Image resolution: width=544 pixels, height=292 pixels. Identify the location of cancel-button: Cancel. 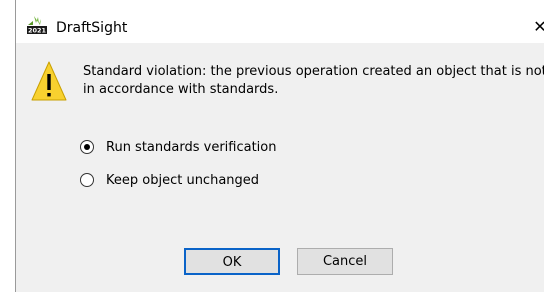
(345, 261).